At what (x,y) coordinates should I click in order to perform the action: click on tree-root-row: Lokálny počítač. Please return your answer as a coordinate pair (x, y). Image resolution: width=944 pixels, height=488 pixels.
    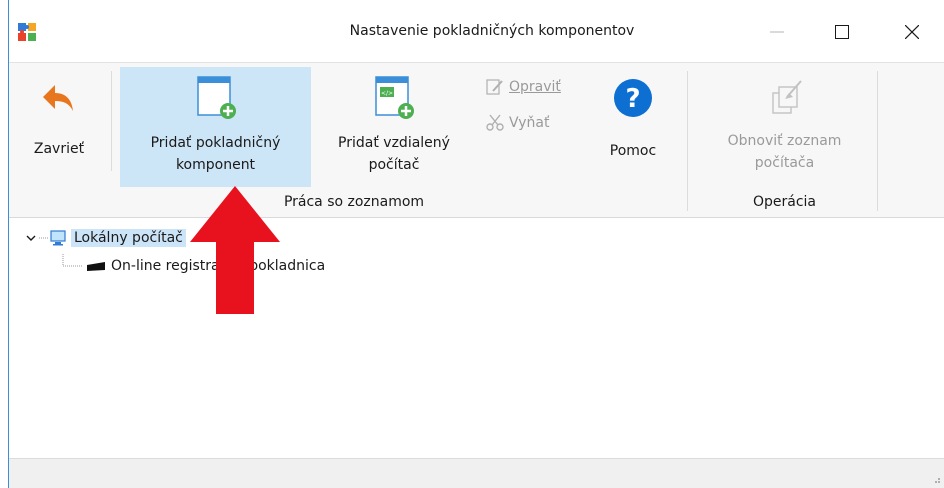
    Looking at the image, I should click on (105, 238).